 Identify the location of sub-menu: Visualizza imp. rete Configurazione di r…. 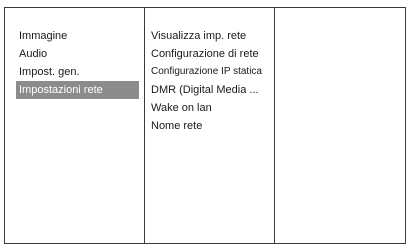
(212, 81).